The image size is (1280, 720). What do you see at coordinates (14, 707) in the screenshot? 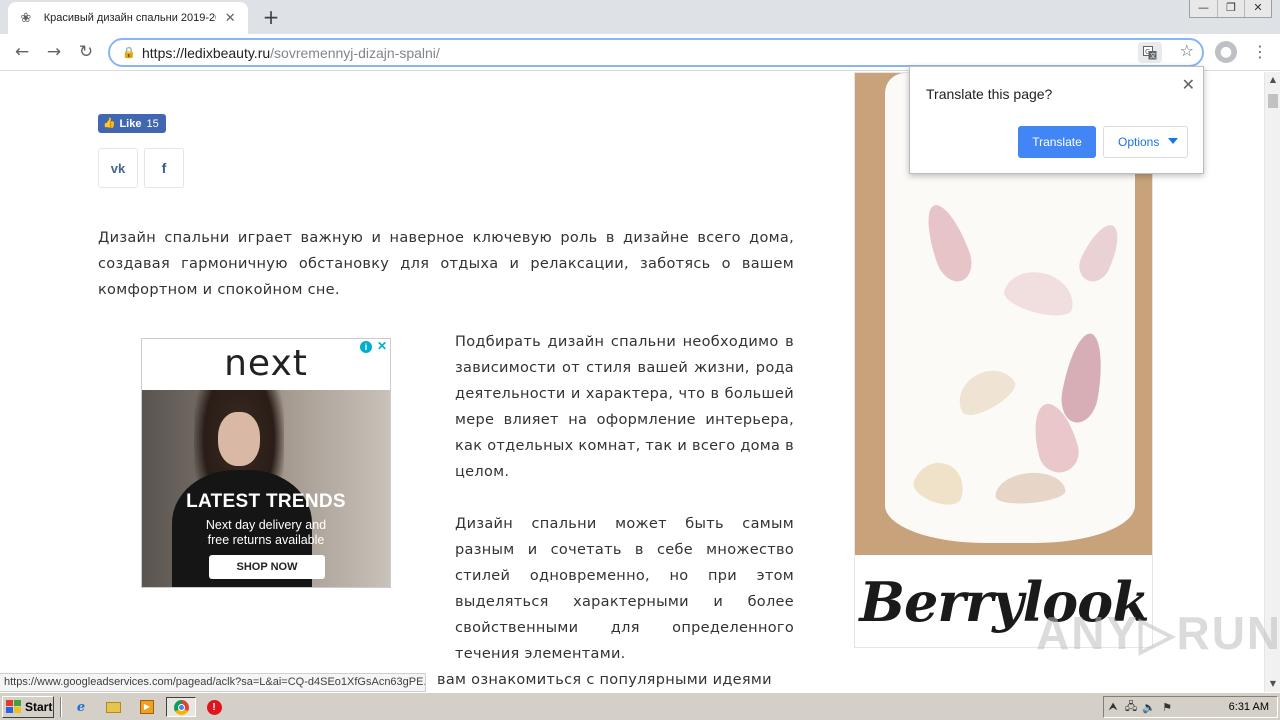
I see `windows-logo-icon` at bounding box center [14, 707].